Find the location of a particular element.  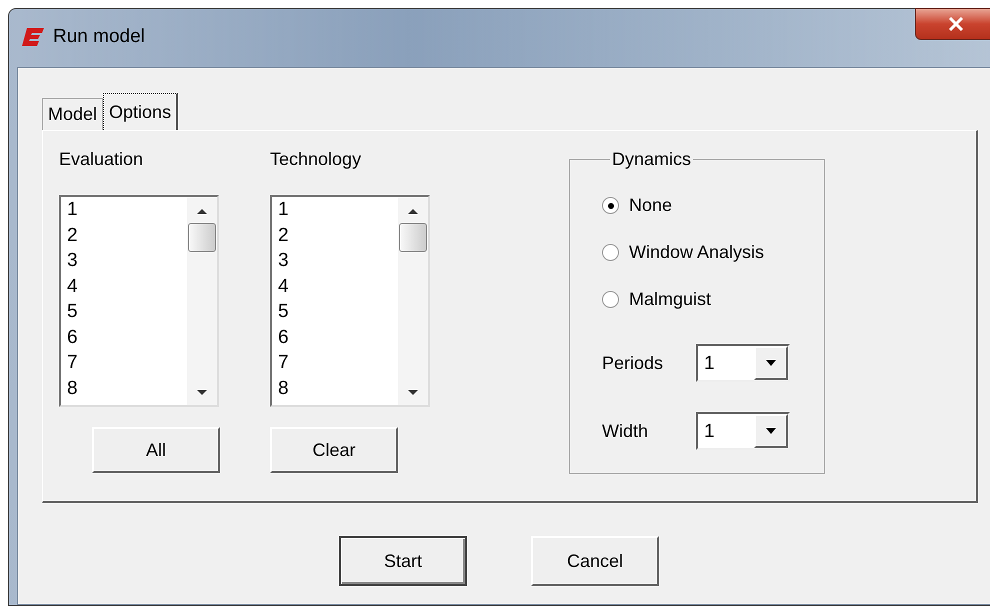

radio-option: Window Analysis is located at coordinates (713, 252).